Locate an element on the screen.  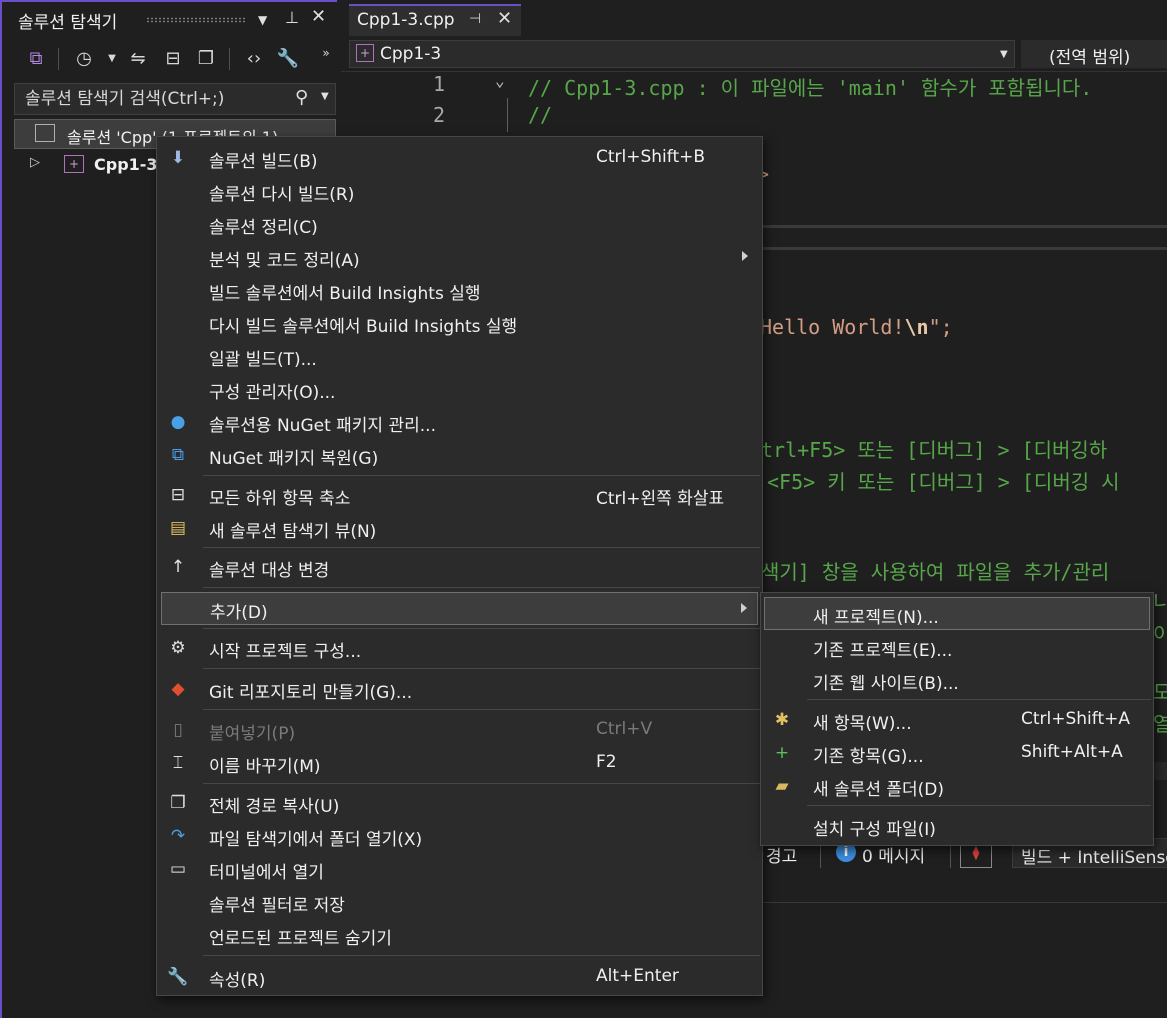
folder-icon: ▰ is located at coordinates (782, 786).